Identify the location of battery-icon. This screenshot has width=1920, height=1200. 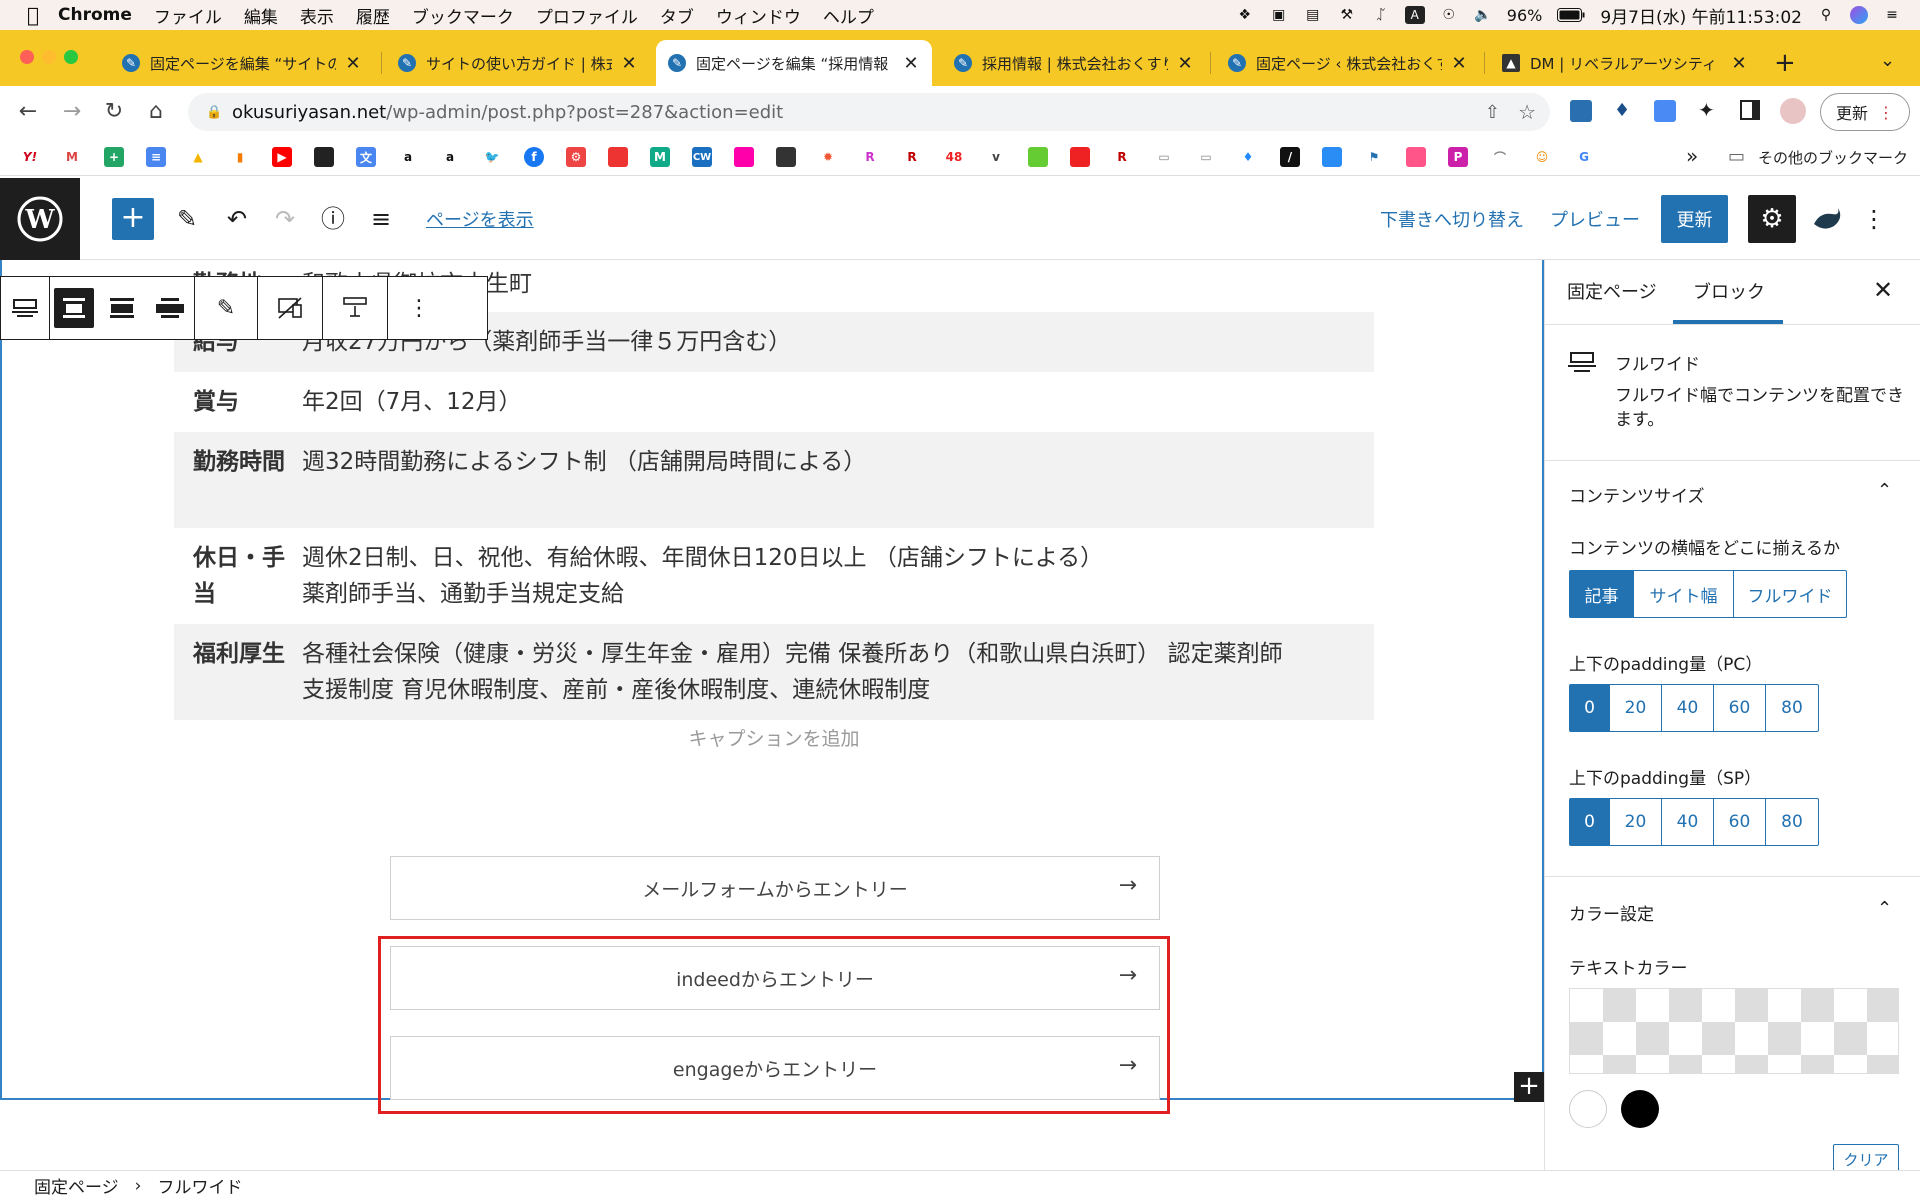
(1571, 15).